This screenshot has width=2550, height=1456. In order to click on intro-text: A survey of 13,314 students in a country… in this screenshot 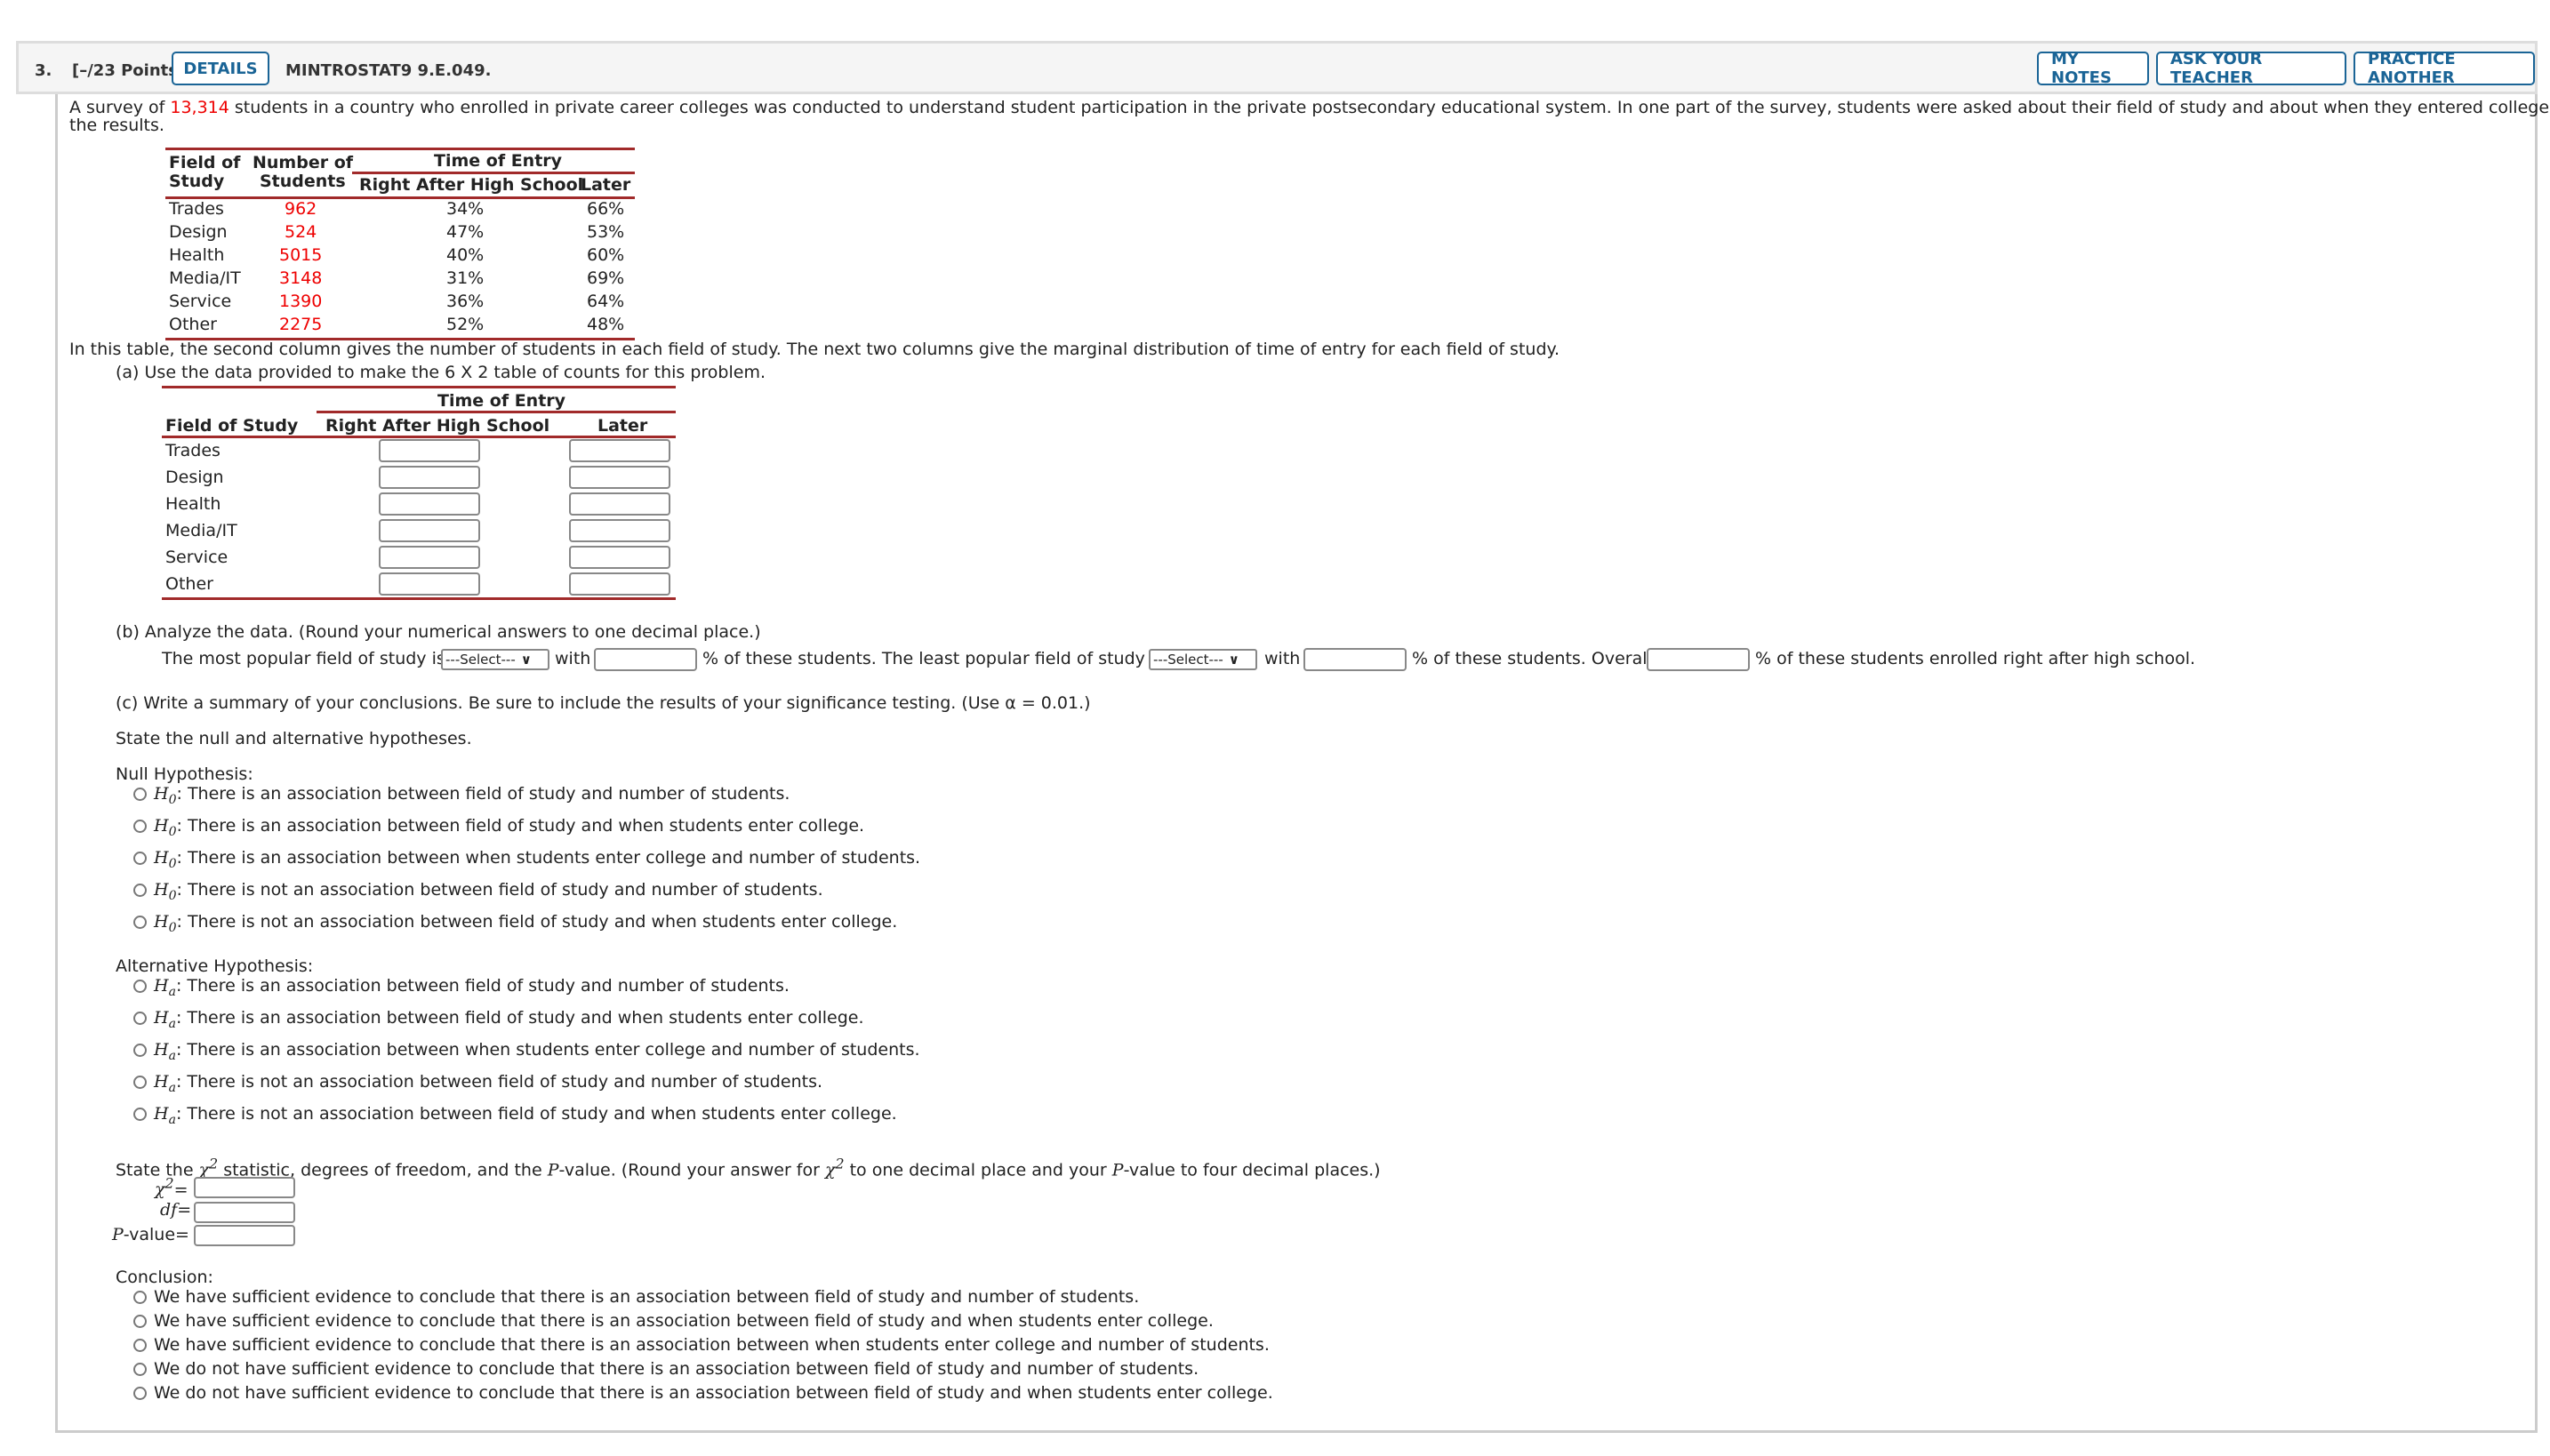, I will do `click(1309, 107)`.